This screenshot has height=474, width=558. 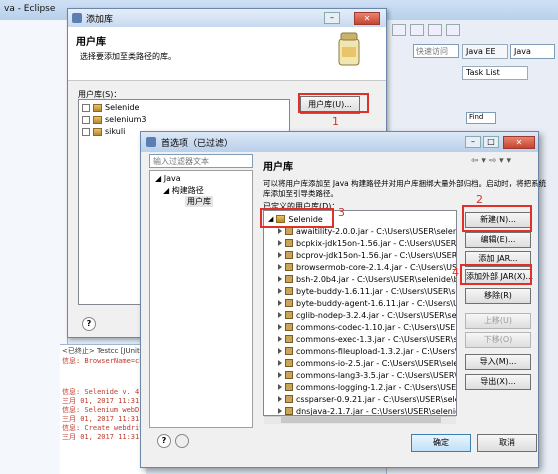 I want to click on tree-node-java: ◢ Java, so click(x=168, y=178).